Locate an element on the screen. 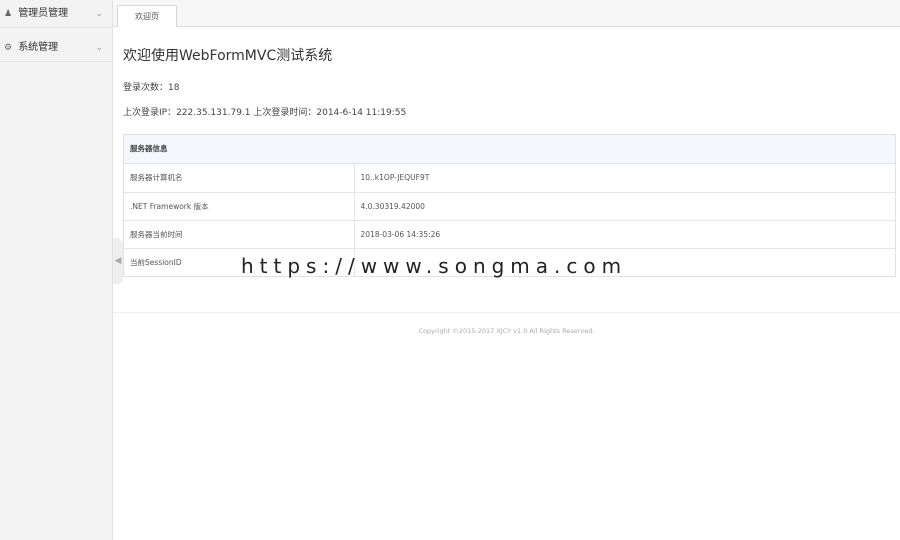  sidebar-item-label: 系统管理 is located at coordinates (38, 47).